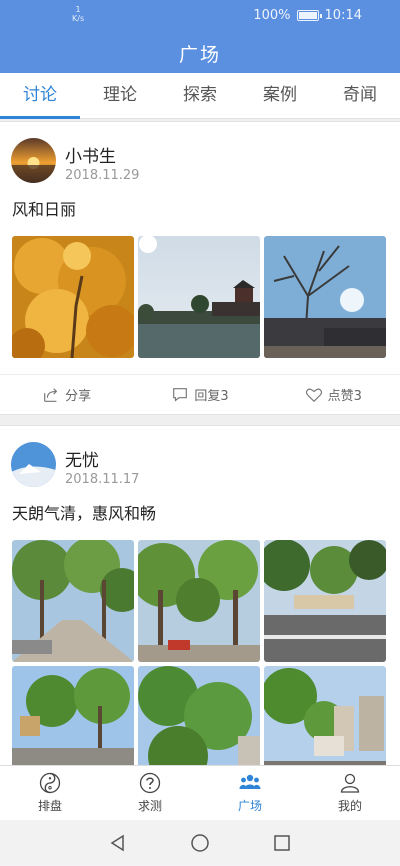 The image size is (400, 866). I want to click on nav-mine: 我的, so click(350, 793).